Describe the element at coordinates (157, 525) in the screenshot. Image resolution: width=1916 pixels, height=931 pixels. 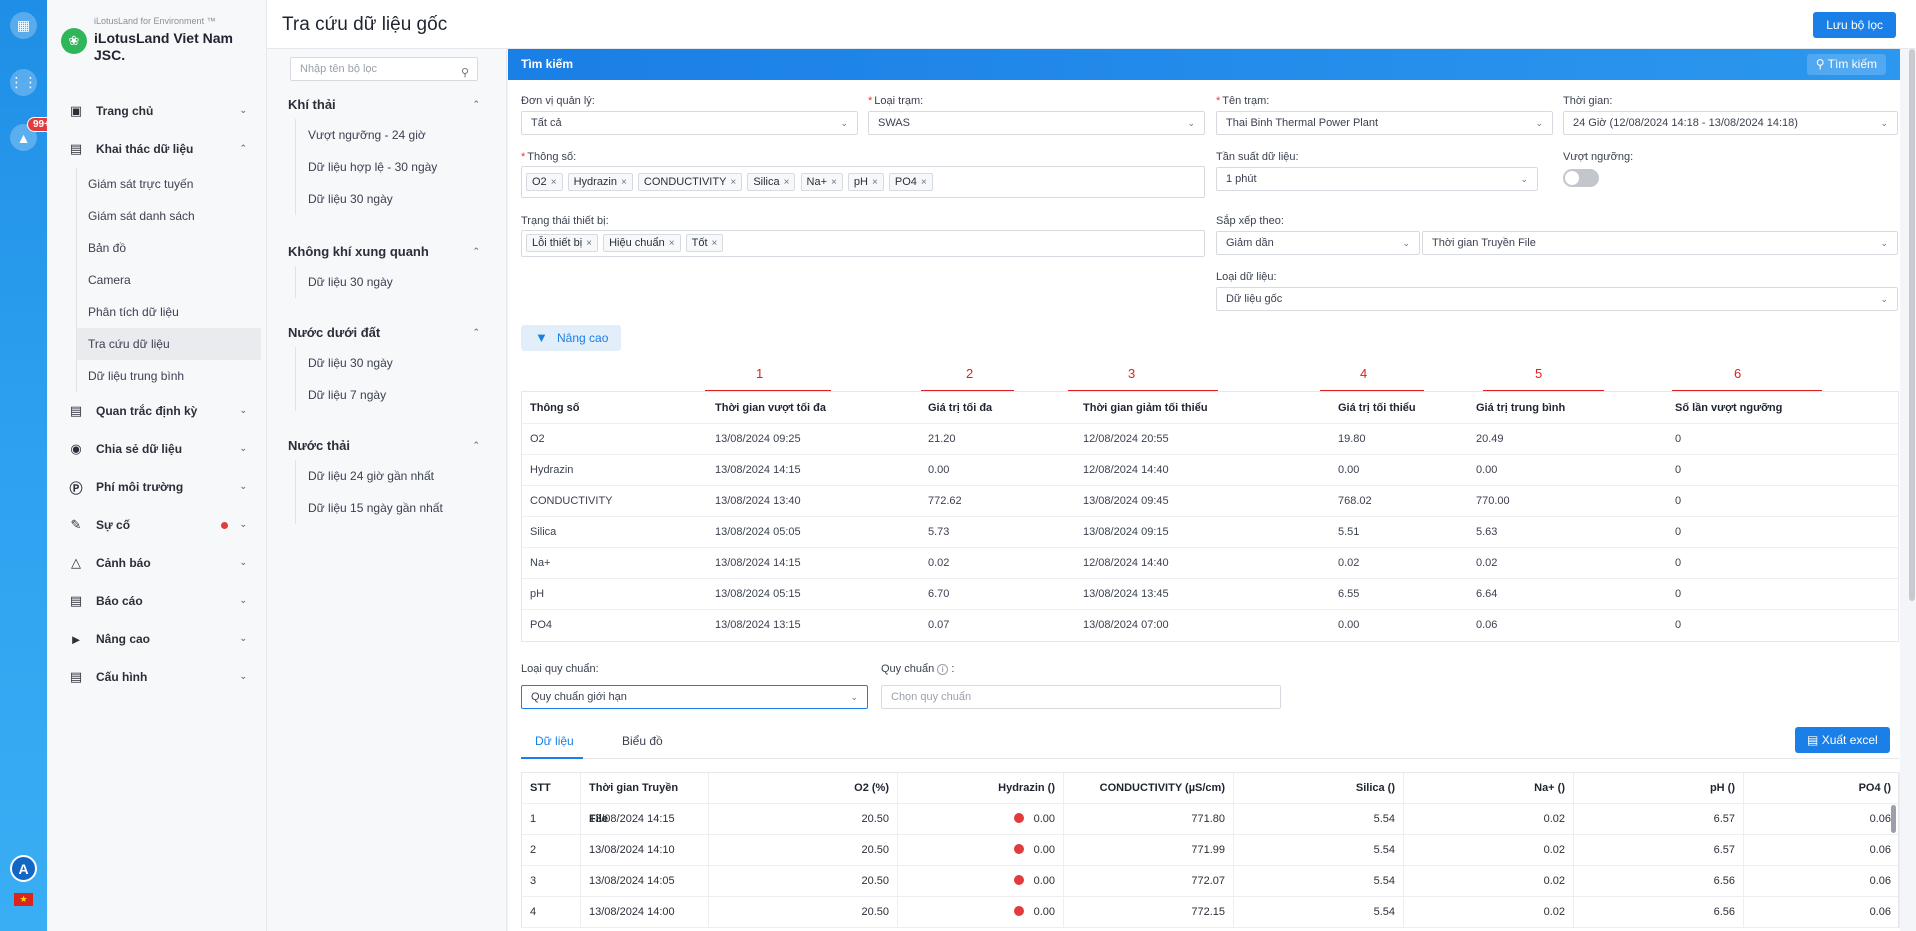
I see `nav-incident: ✎ Sự cố ⌄` at that location.